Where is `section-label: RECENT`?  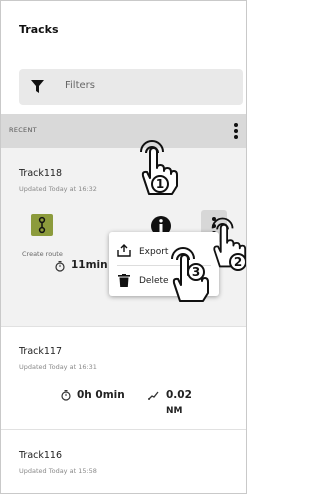 section-label: RECENT is located at coordinates (23, 130).